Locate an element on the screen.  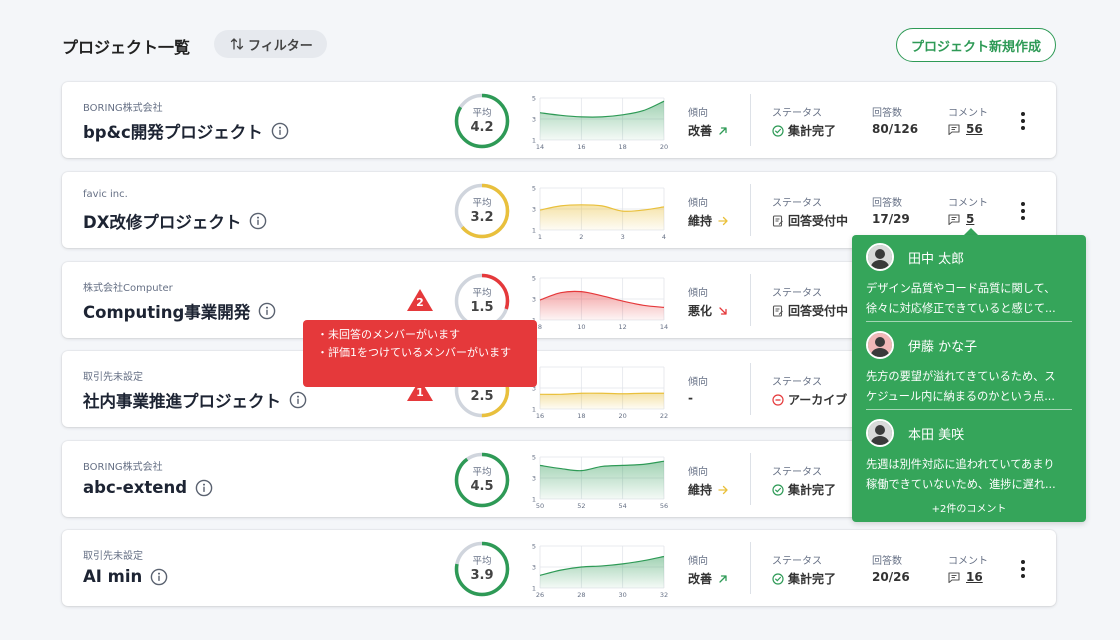
comments-count: 56 is located at coordinates (974, 129).